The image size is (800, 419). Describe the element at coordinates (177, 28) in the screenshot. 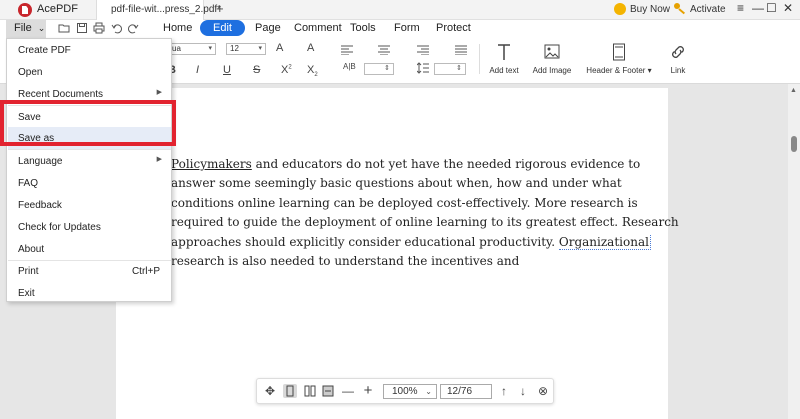

I see `tab-home: Home` at that location.